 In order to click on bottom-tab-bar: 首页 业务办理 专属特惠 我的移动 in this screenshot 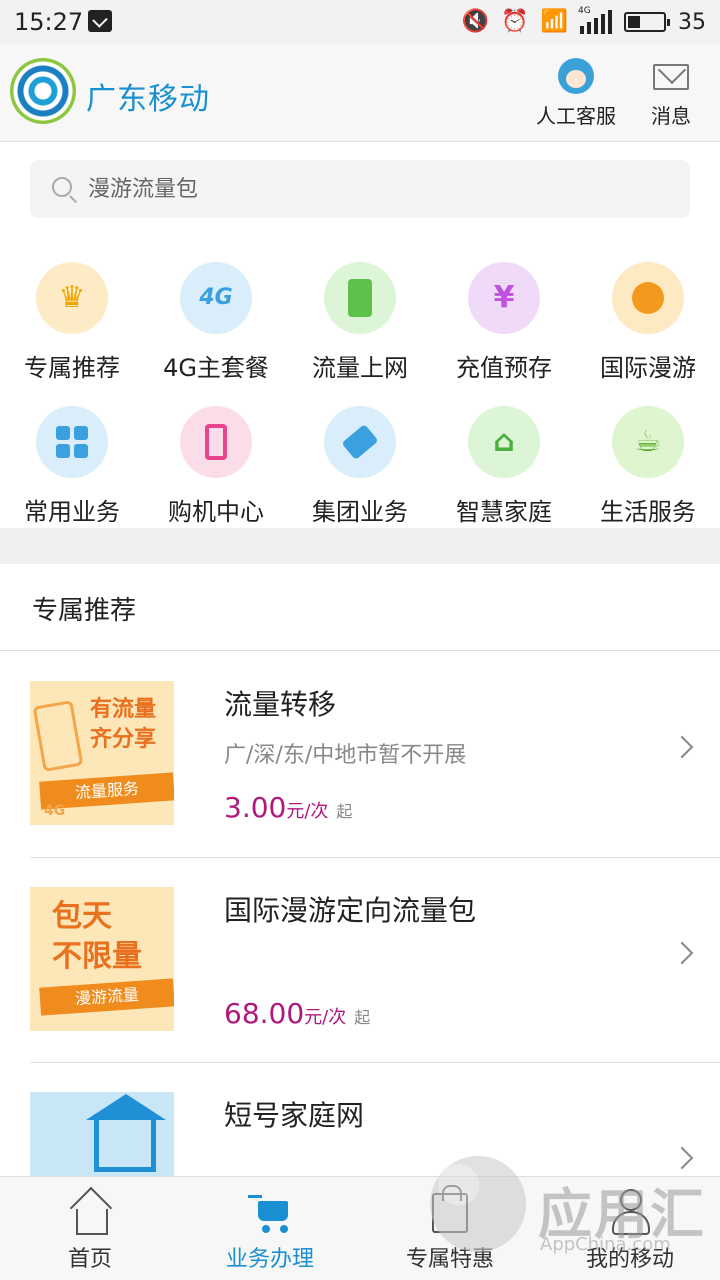, I will do `click(360, 1228)`.